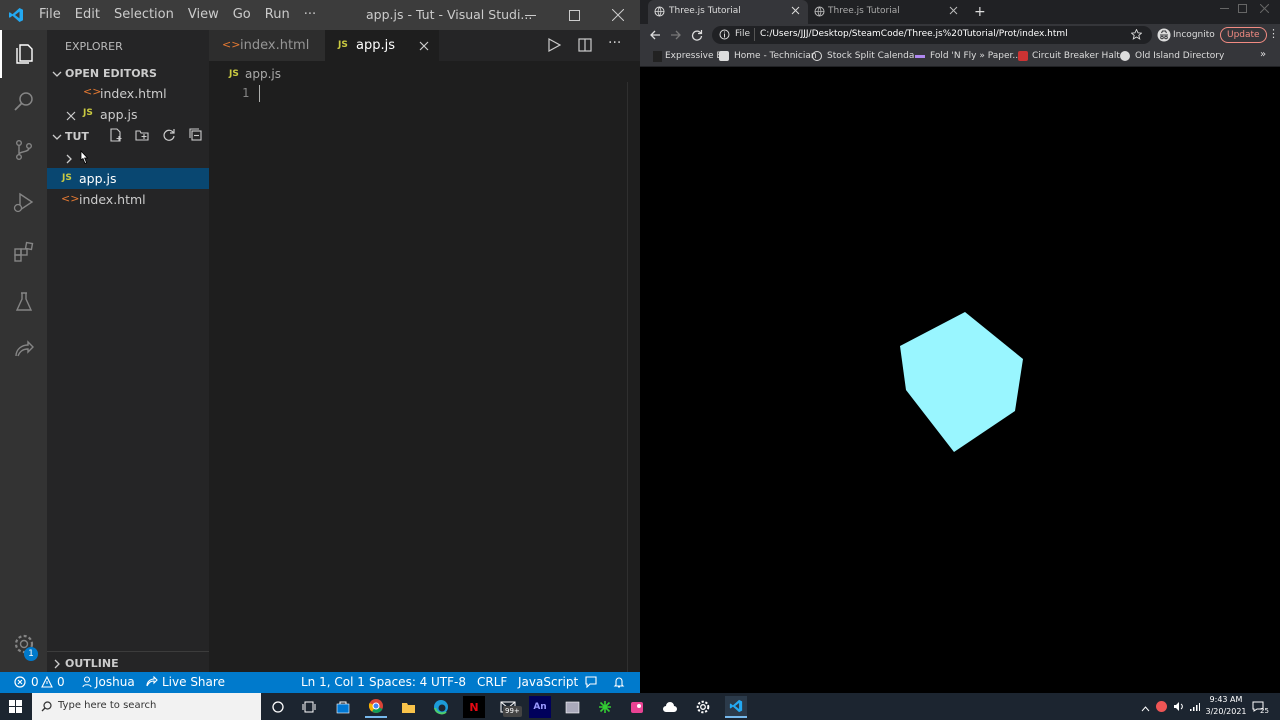  What do you see at coordinates (655, 36) in the screenshot?
I see `back-arrow-icon` at bounding box center [655, 36].